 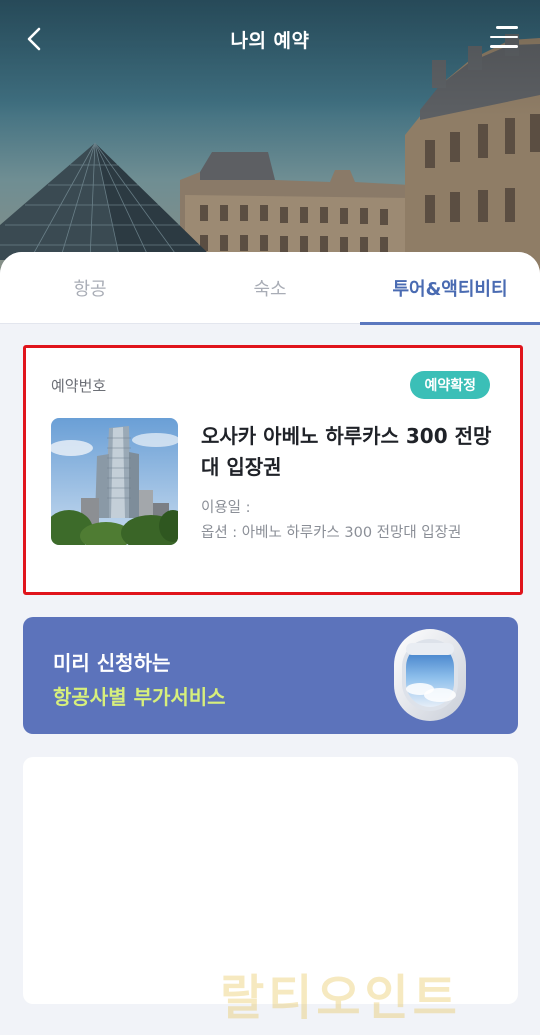 I want to click on tab-accommodation: 숙소, so click(x=270, y=288).